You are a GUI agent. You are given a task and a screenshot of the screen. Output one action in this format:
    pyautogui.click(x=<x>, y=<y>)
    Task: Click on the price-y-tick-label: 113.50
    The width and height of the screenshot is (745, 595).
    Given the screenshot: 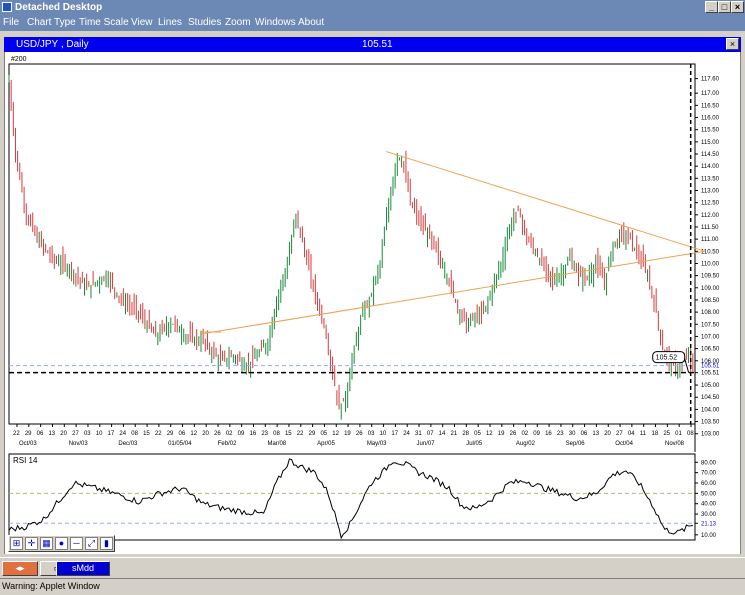 What is the action you would take?
    pyautogui.click(x=710, y=179)
    